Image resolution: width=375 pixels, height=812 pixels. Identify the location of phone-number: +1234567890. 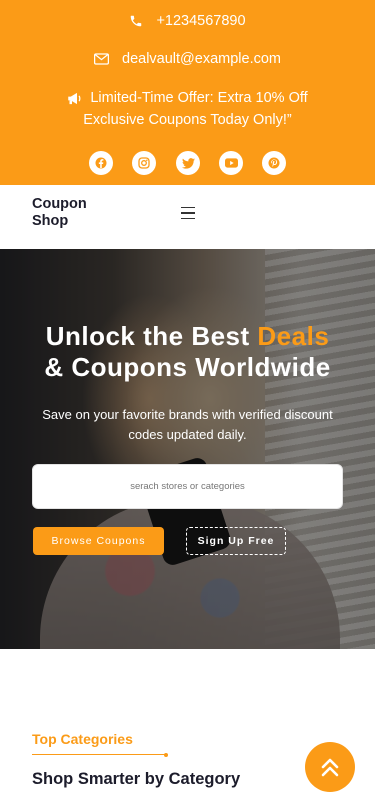
(201, 21).